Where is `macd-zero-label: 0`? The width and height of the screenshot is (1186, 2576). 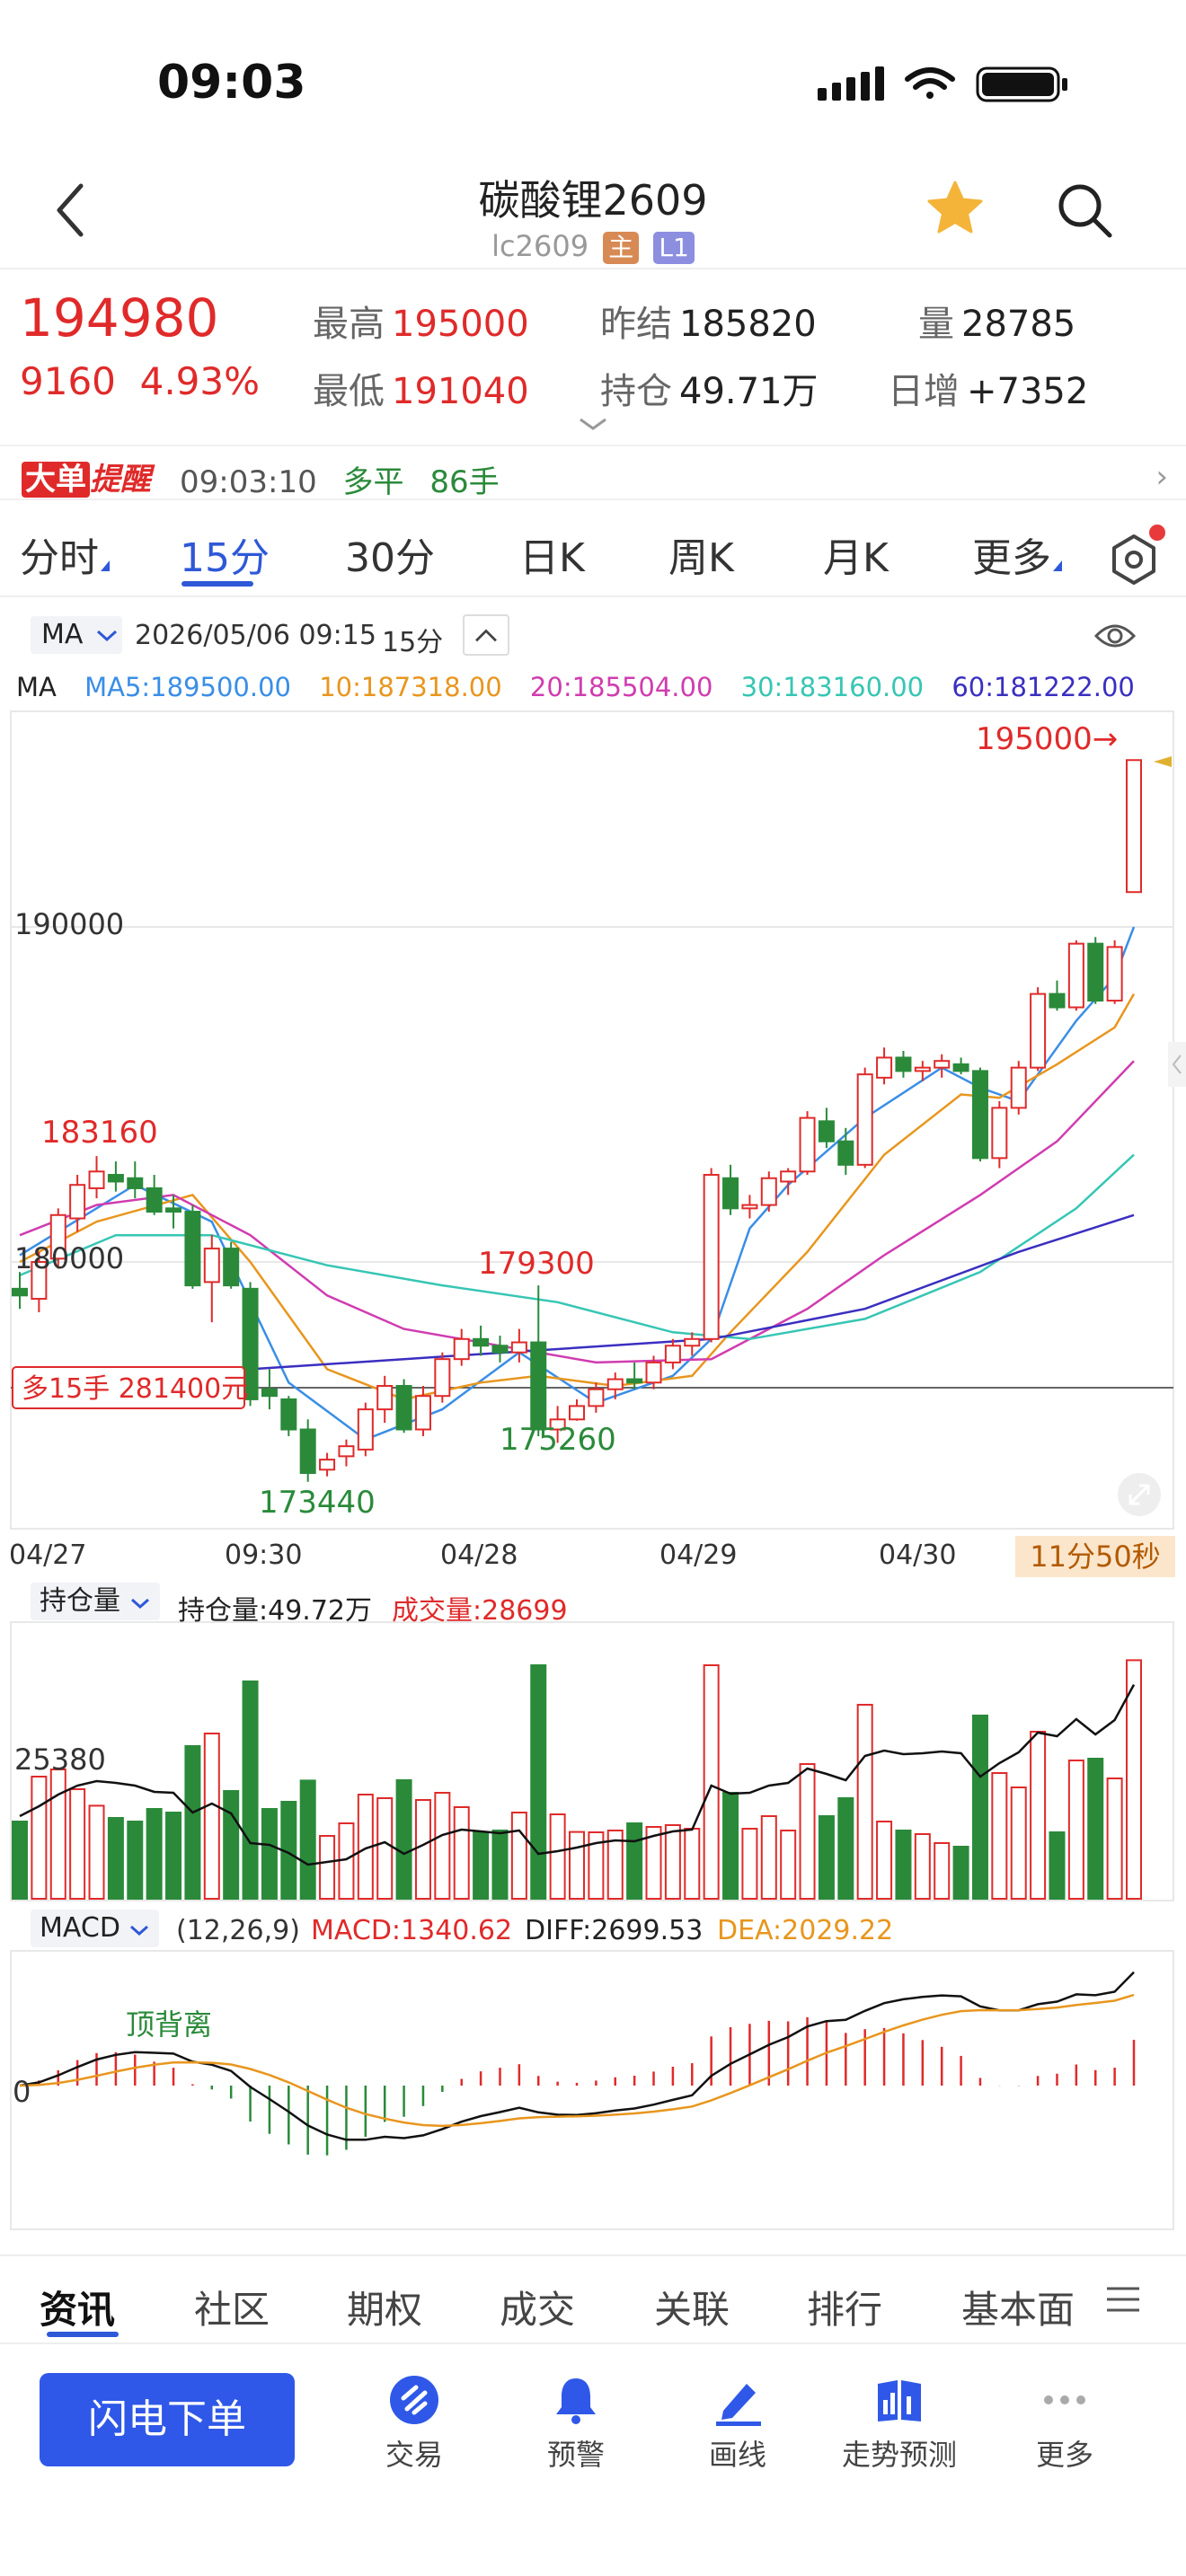
macd-zero-label: 0 is located at coordinates (22, 2092).